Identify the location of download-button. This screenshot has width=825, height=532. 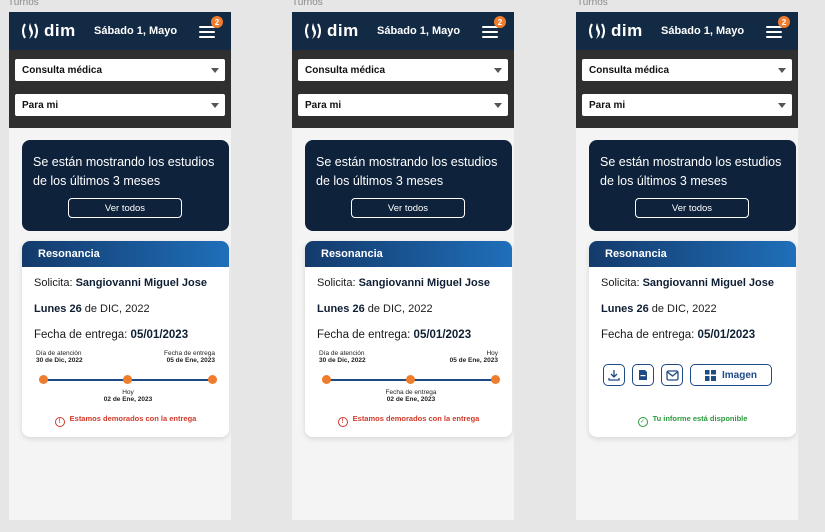
(614, 375).